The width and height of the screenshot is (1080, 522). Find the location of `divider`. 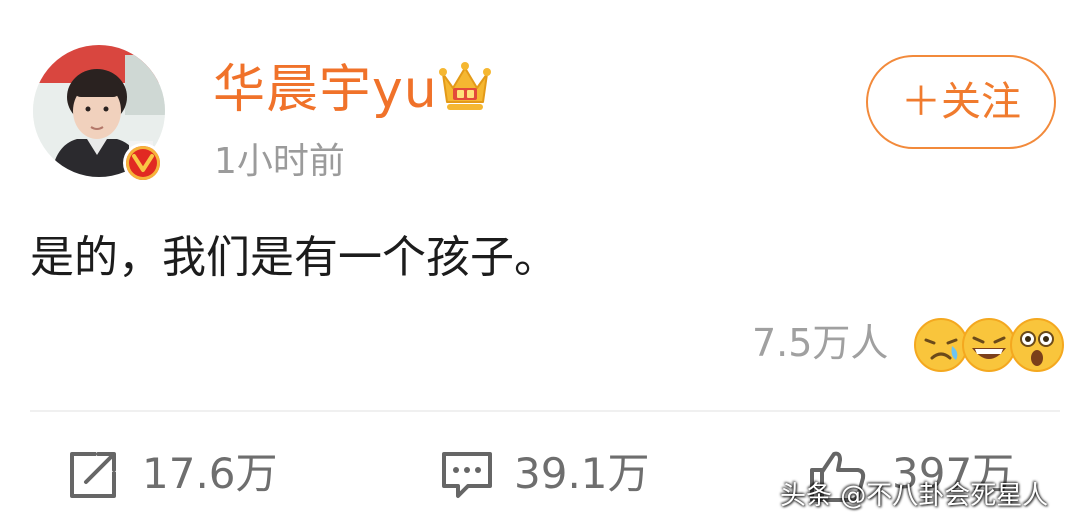

divider is located at coordinates (545, 411).